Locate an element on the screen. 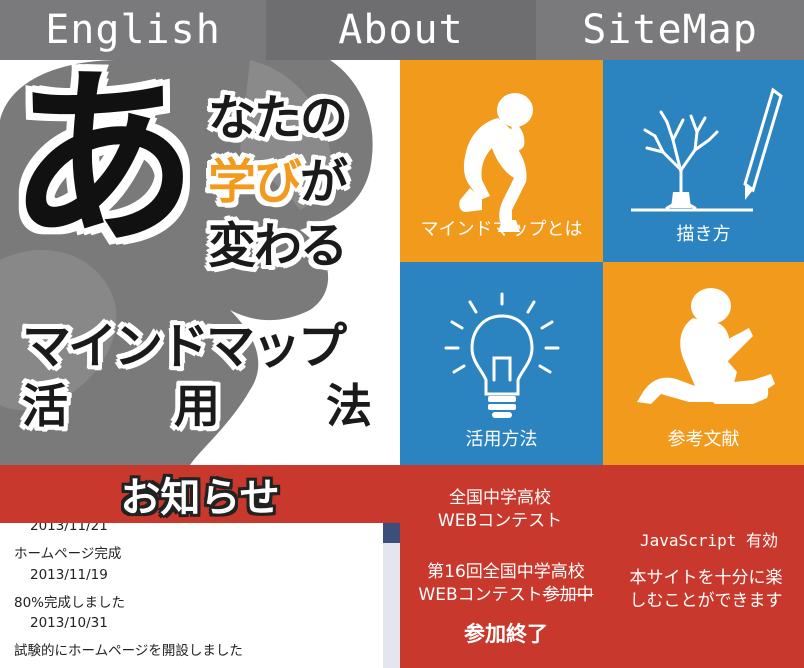  contest-status-line-2: WEBコンテスト参加中 is located at coordinates (506, 595).